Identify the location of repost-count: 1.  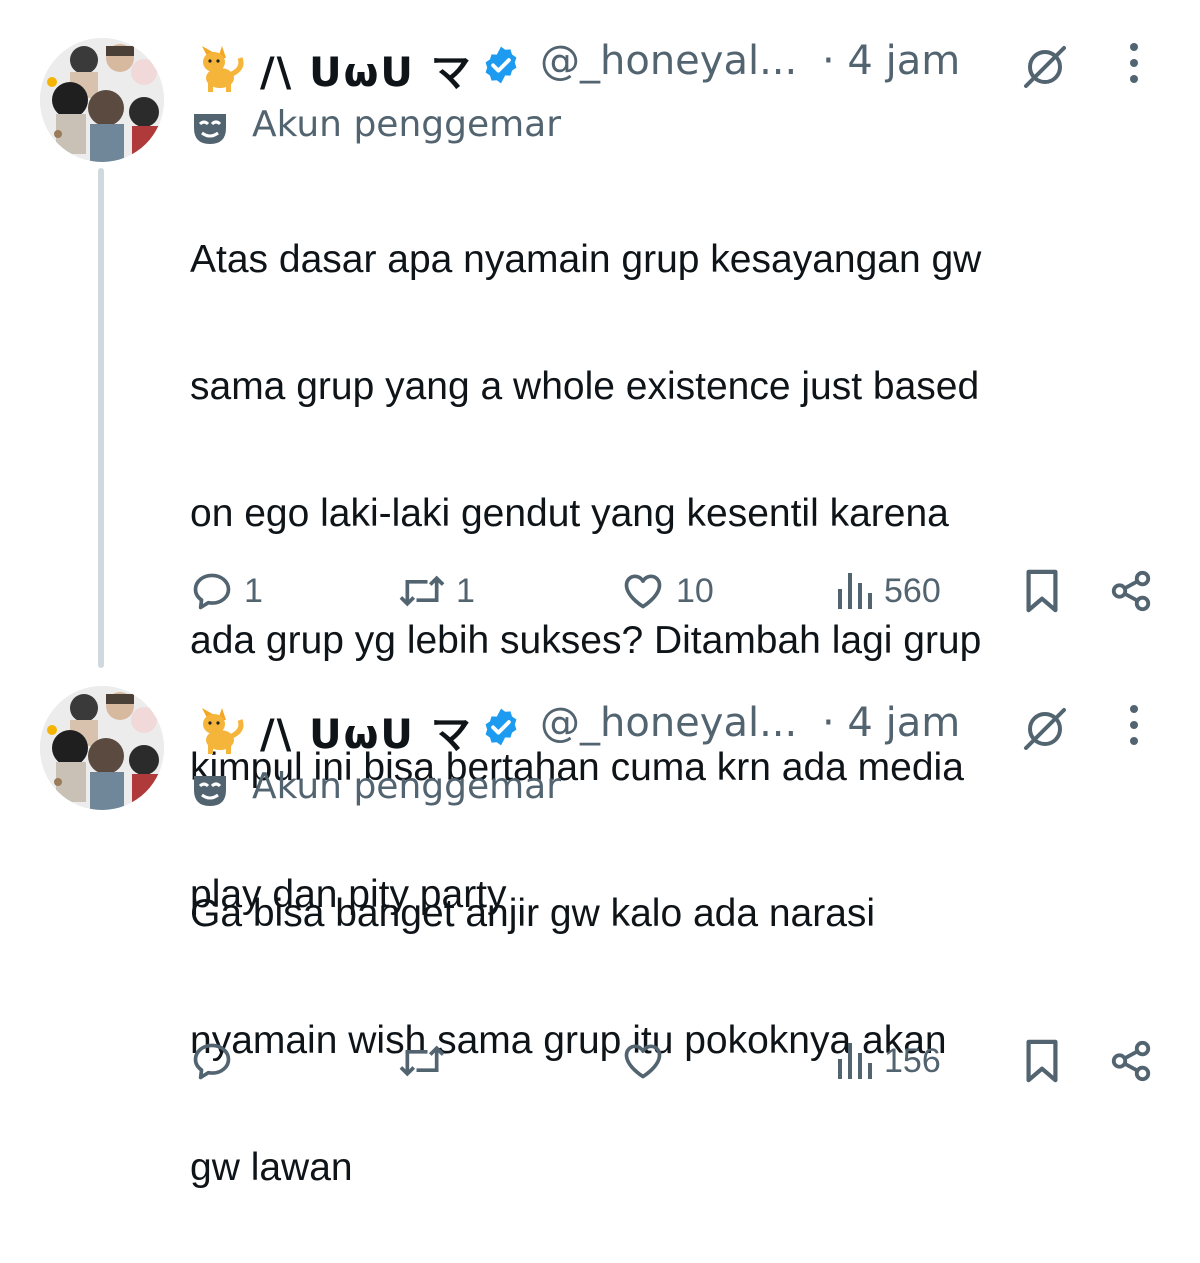
(465, 590).